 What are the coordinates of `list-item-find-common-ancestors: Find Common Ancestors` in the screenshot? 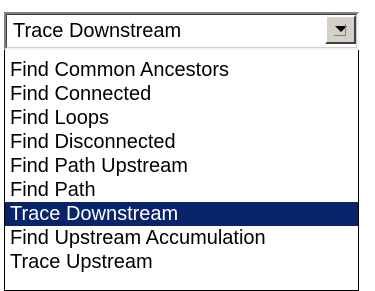 It's located at (181, 70).